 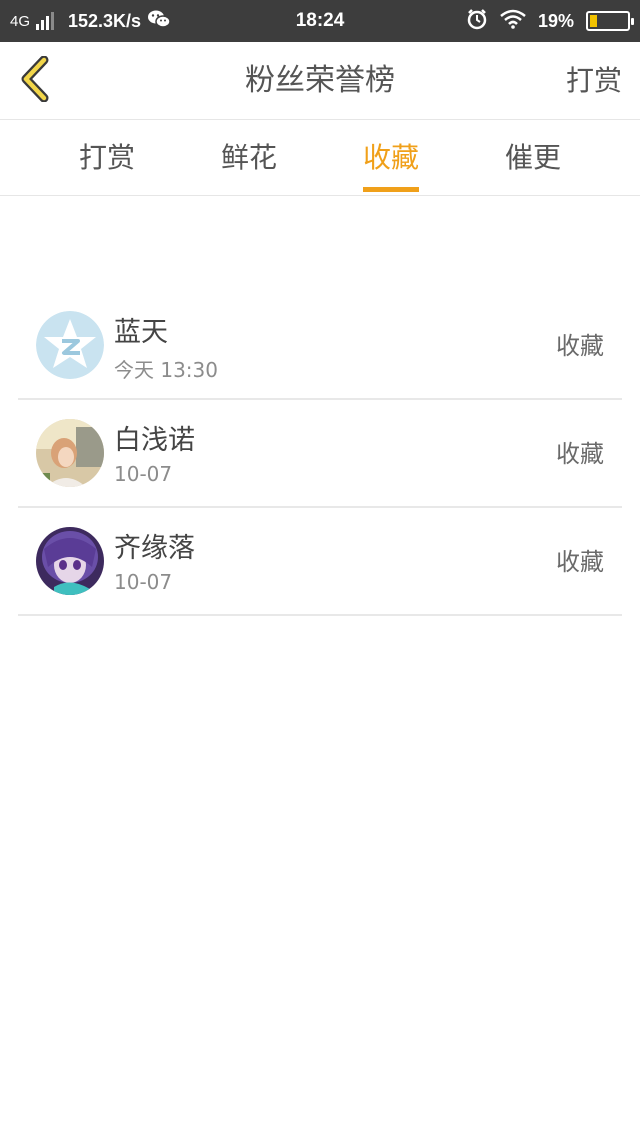 What do you see at coordinates (105, 20) in the screenshot?
I see `network-speed: 152.3K/s` at bounding box center [105, 20].